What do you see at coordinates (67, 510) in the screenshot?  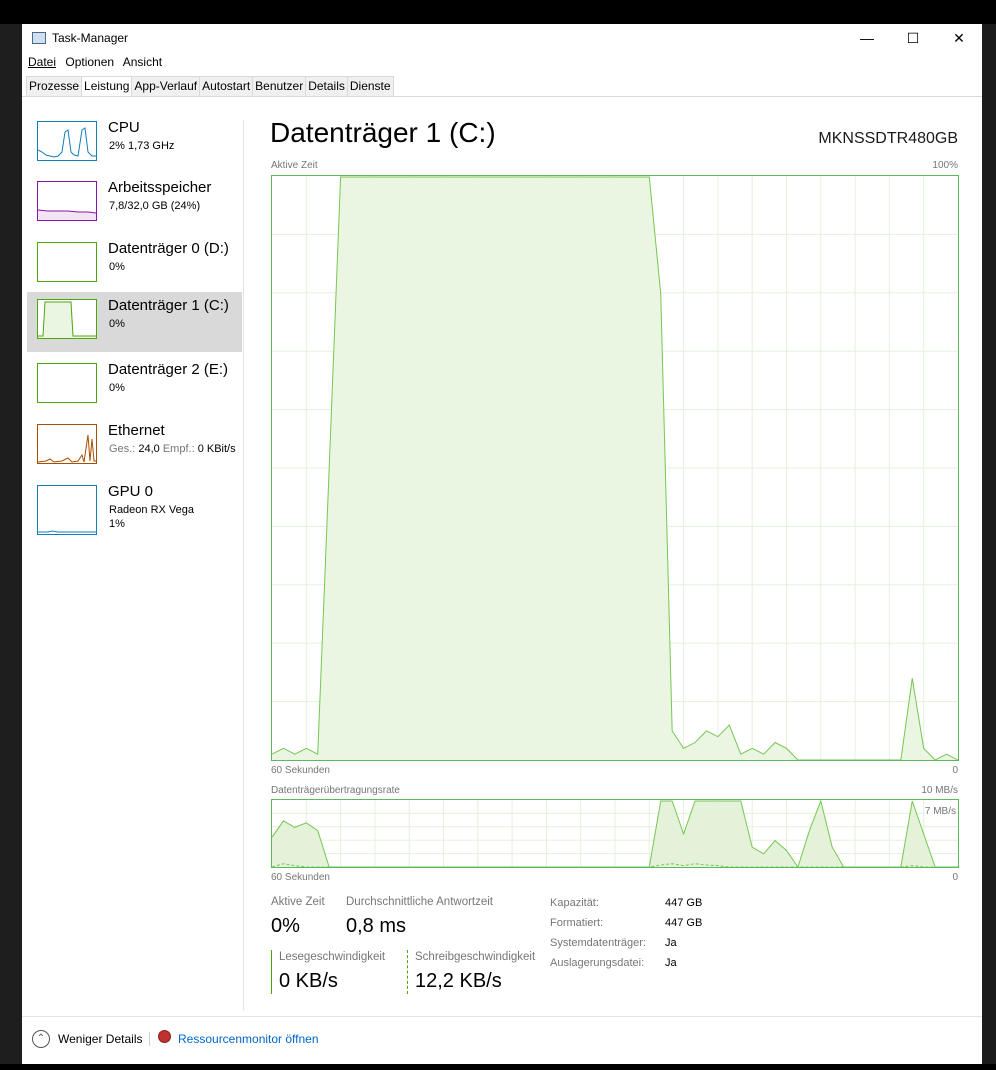 I see `gpu-thumbnail` at bounding box center [67, 510].